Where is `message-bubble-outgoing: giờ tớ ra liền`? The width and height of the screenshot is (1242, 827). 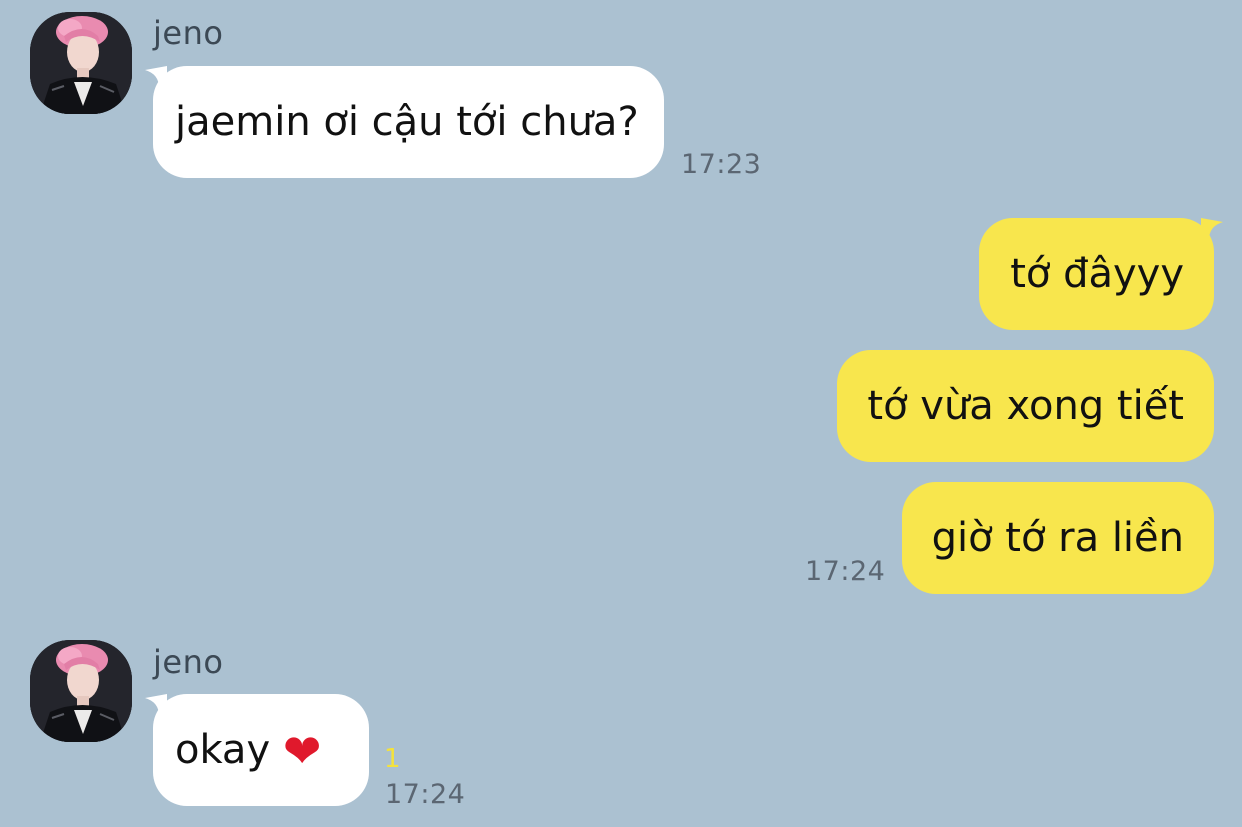
message-bubble-outgoing: giờ tớ ra liền is located at coordinates (1058, 538).